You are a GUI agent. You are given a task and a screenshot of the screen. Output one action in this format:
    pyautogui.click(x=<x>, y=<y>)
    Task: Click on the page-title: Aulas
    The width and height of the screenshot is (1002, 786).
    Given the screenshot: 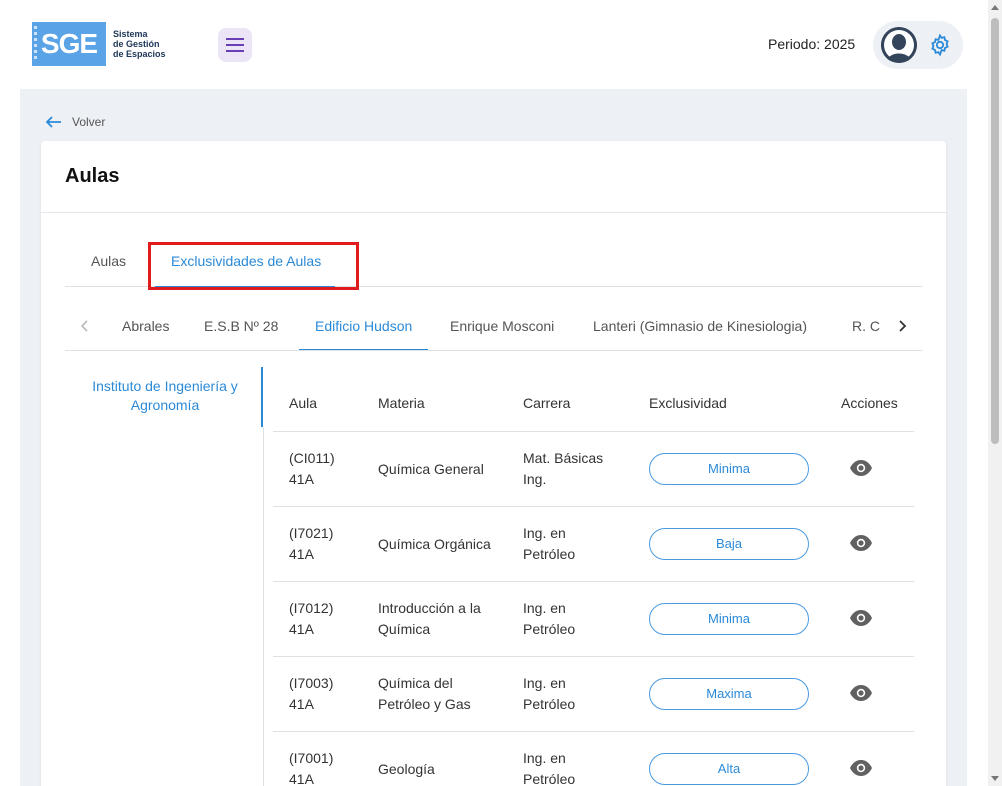 What is the action you would take?
    pyautogui.click(x=92, y=176)
    